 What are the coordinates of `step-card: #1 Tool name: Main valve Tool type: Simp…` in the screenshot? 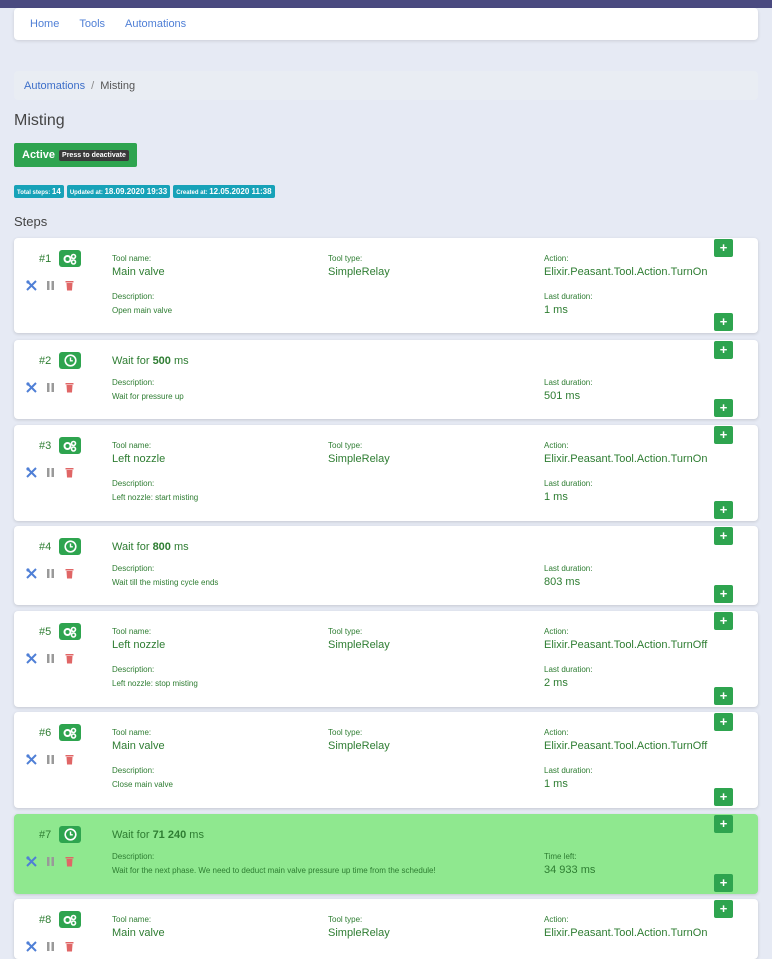 It's located at (386, 285).